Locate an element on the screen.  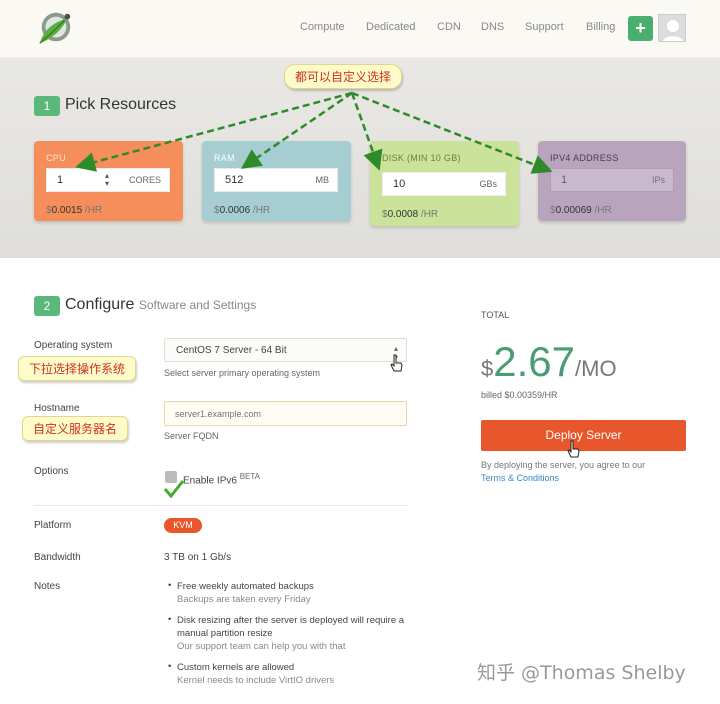
note-main: Free weekly automated backups is located at coordinates (245, 586).